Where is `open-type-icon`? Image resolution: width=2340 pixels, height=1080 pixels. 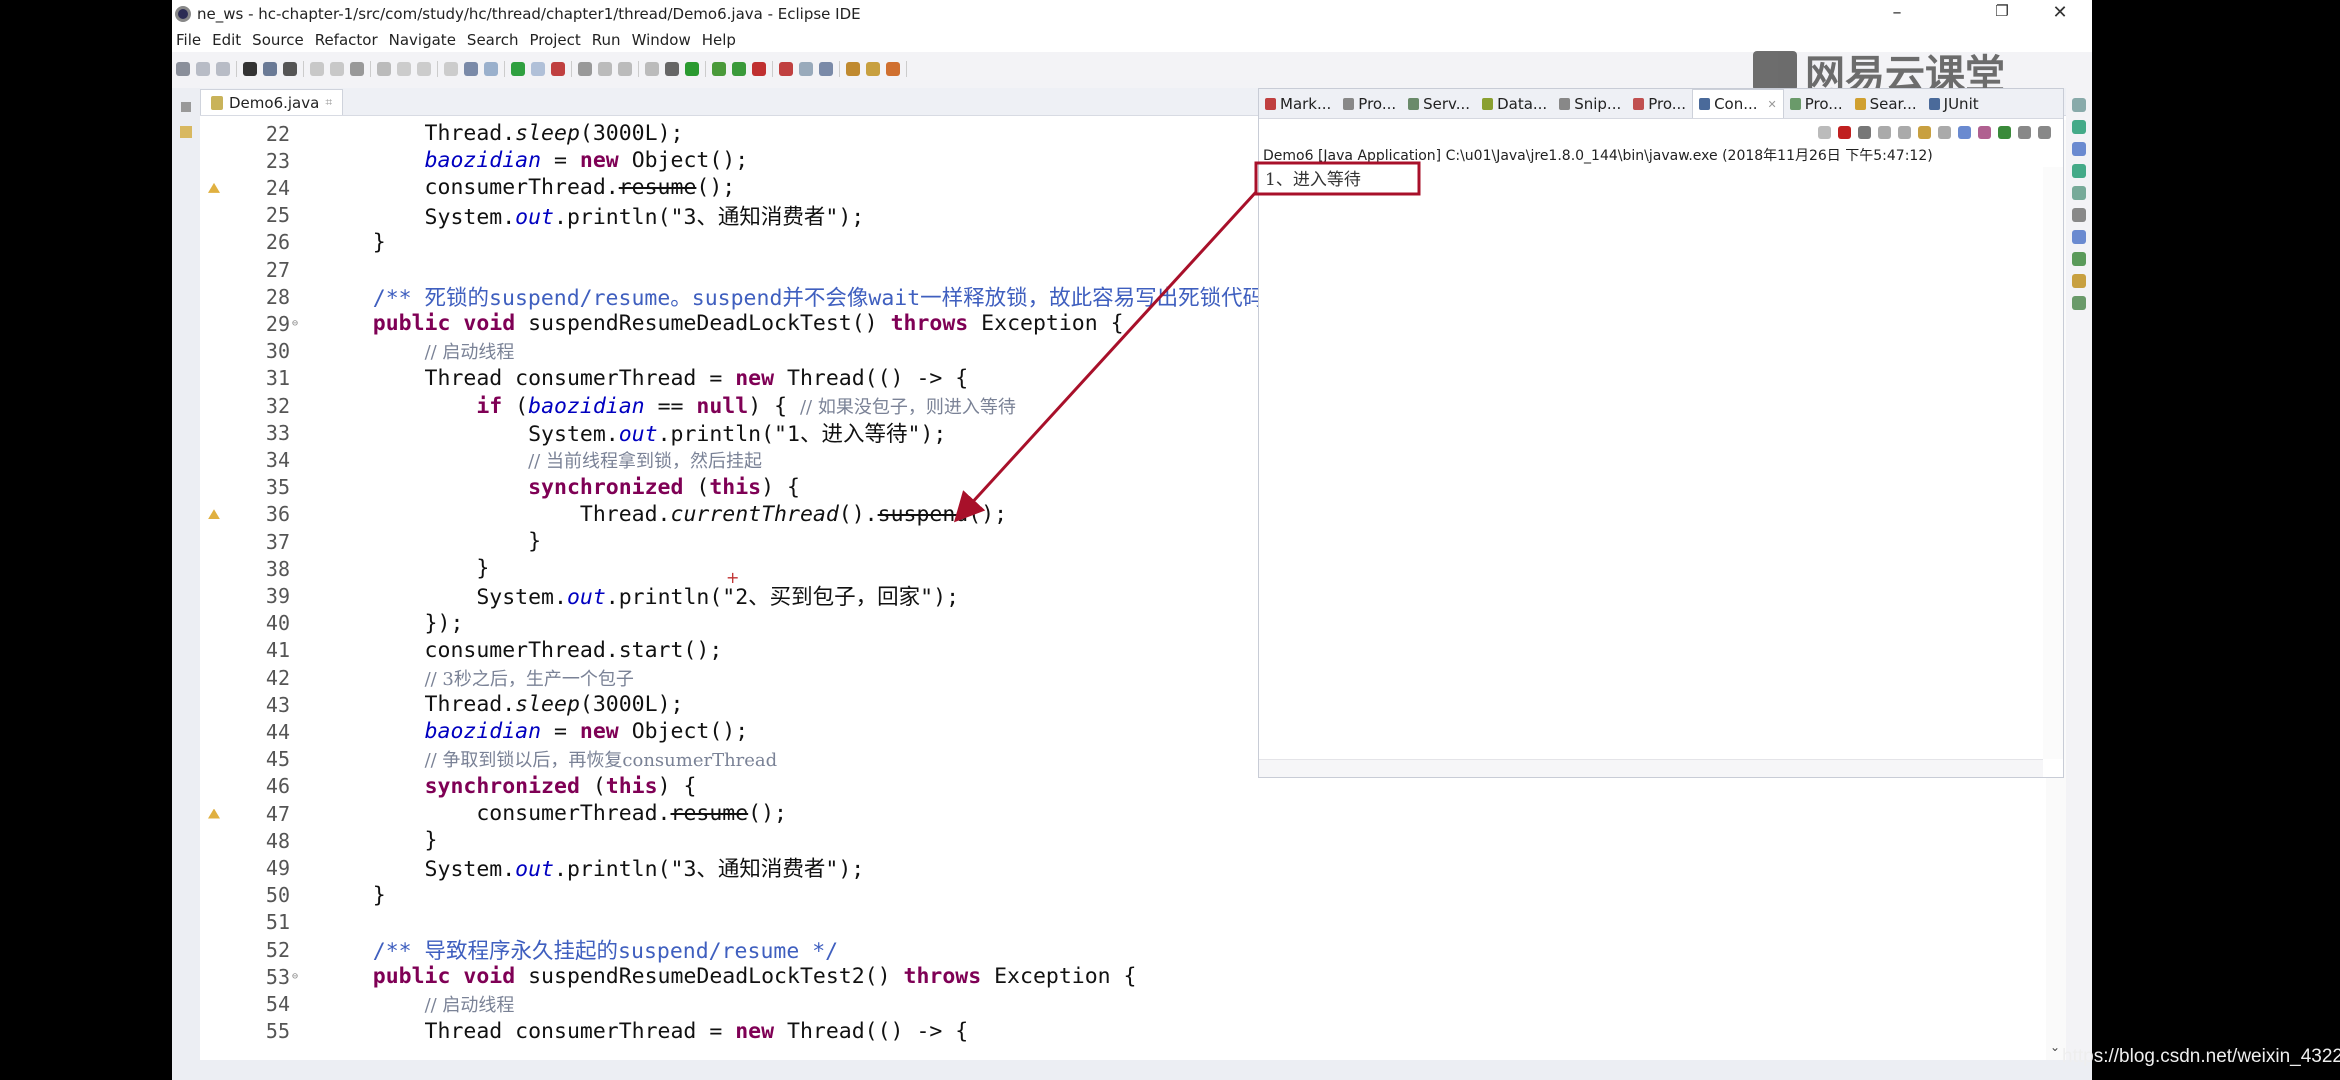
open-type-icon is located at coordinates (538, 69).